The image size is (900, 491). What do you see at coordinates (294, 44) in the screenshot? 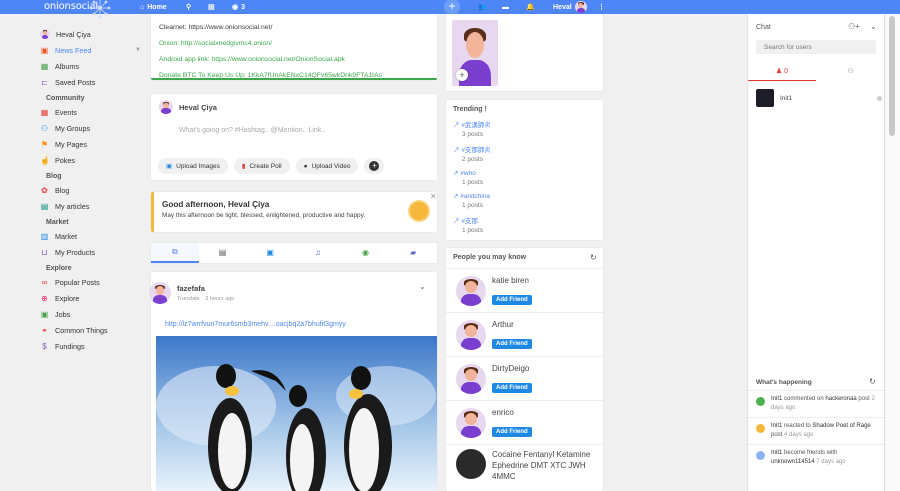
I see `onion-link: Onion: http://socialxnedgivmc4.onion/` at bounding box center [294, 44].